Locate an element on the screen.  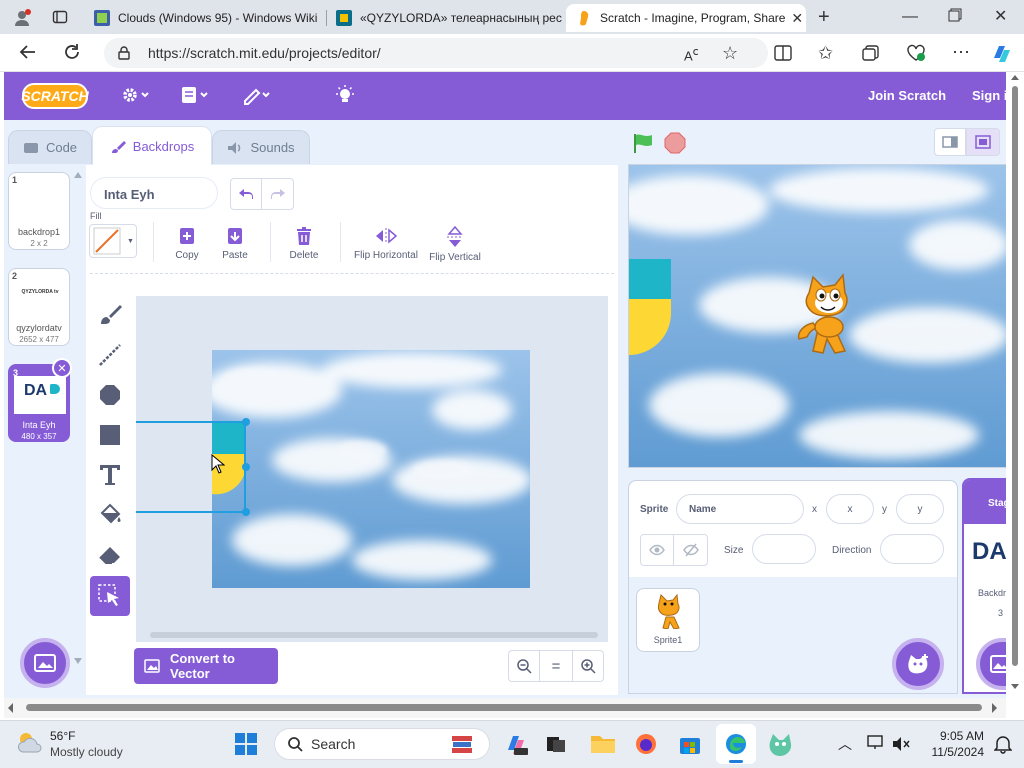
microsoft-store-icon is located at coordinates (690, 744).